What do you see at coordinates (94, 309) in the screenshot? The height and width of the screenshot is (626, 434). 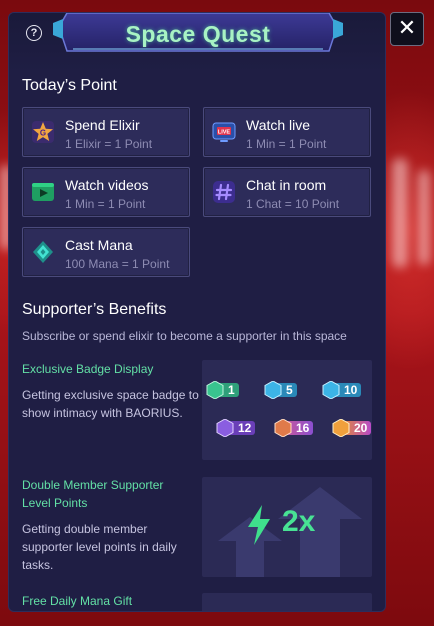 I see `supporters-benefits-heading: Supporter’s Benefits` at bounding box center [94, 309].